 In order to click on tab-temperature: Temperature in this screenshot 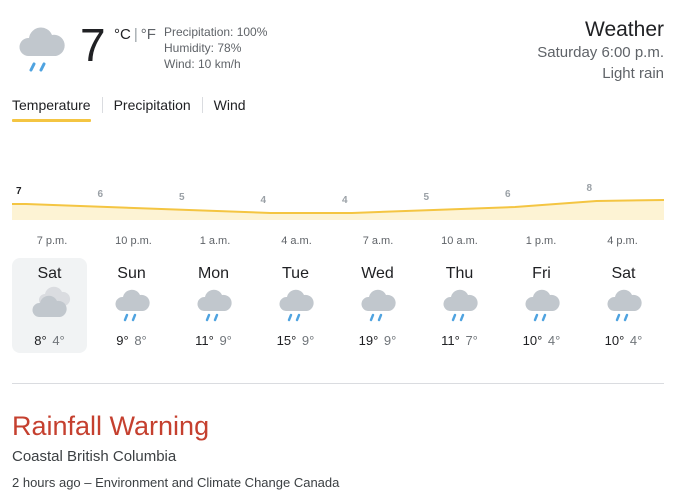, I will do `click(51, 109)`.